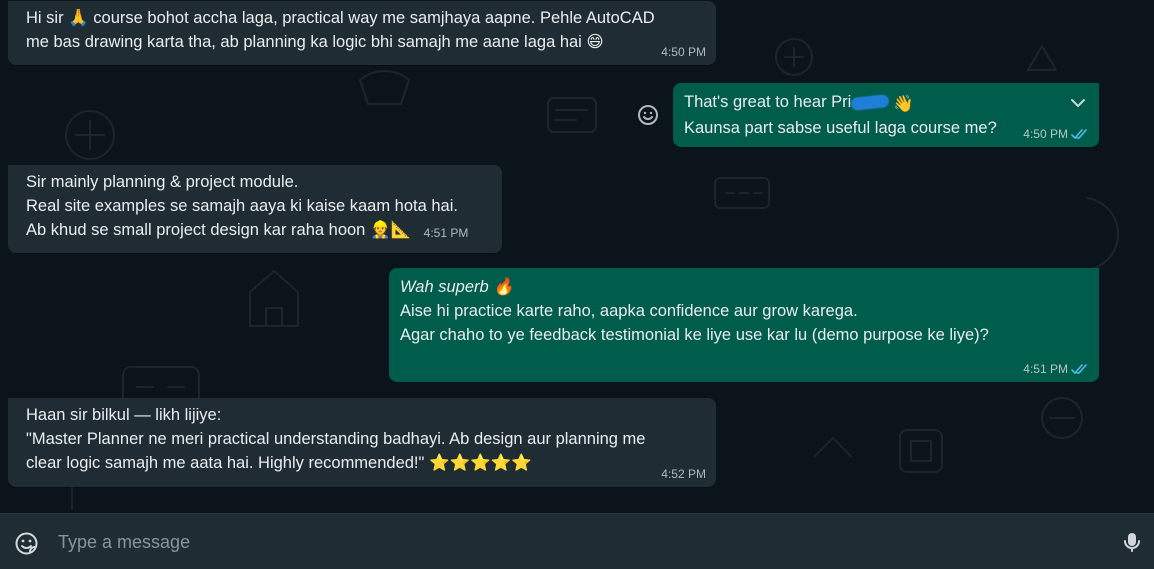 This screenshot has height=569, width=1154. What do you see at coordinates (26, 543) in the screenshot?
I see `sticker-icon` at bounding box center [26, 543].